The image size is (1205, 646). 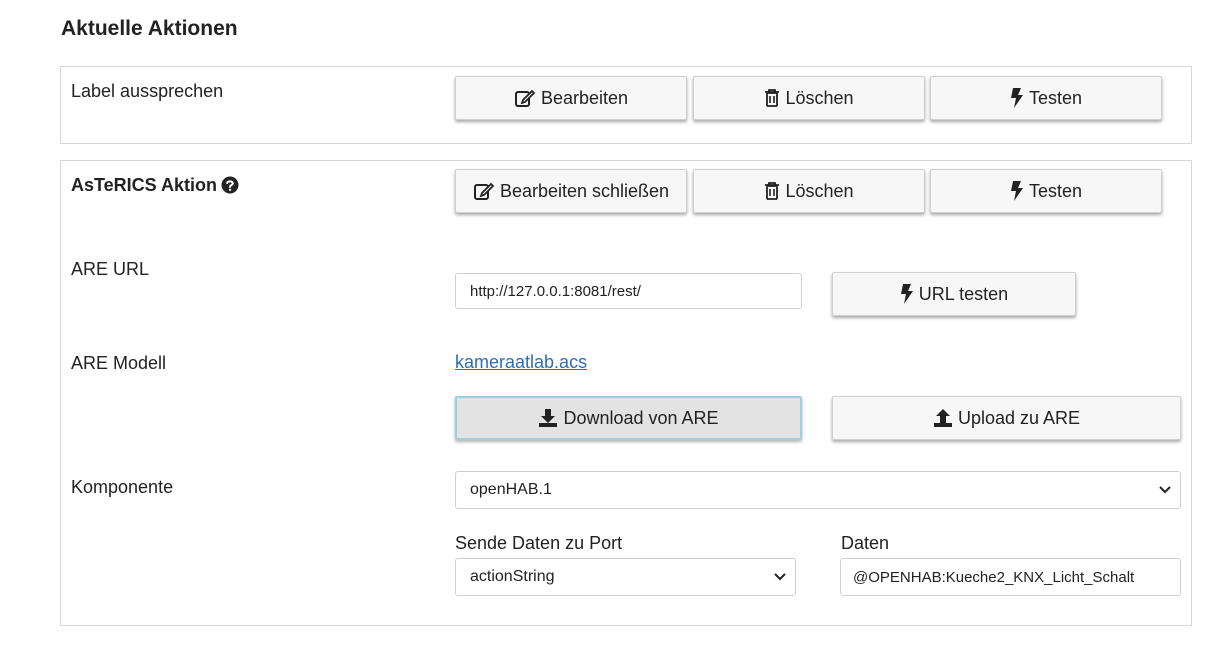 What do you see at coordinates (147, 91) in the screenshot?
I see `action-label: Label aussprechen` at bounding box center [147, 91].